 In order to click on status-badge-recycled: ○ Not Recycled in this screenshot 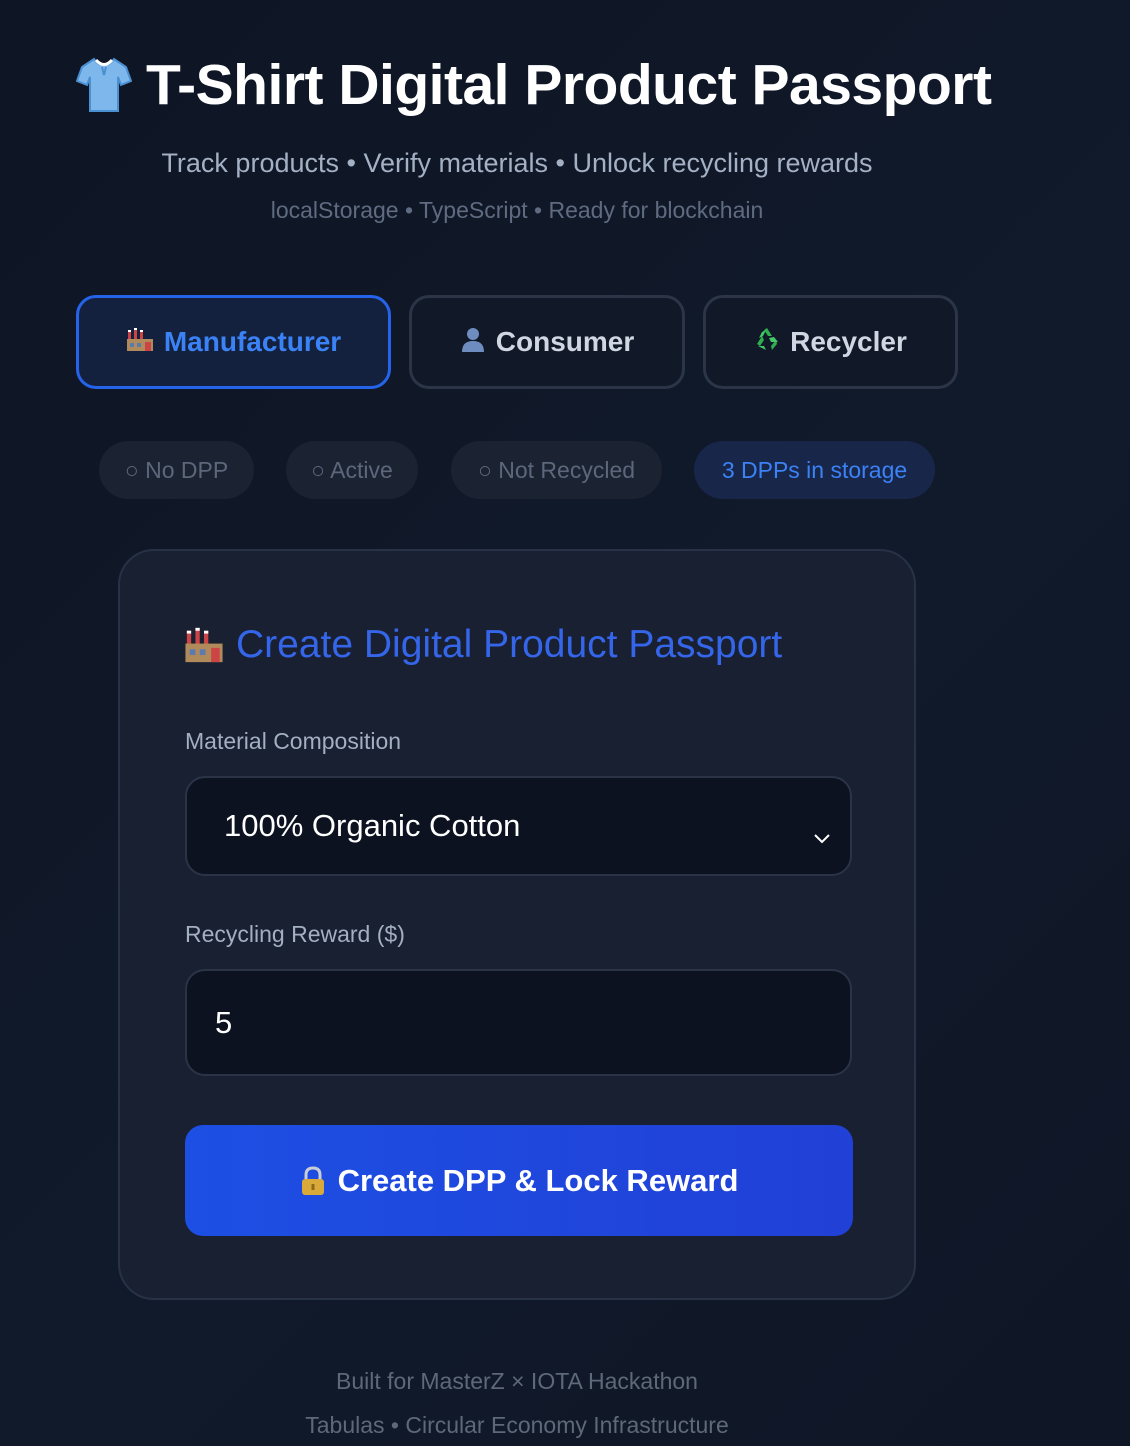, I will do `click(556, 470)`.